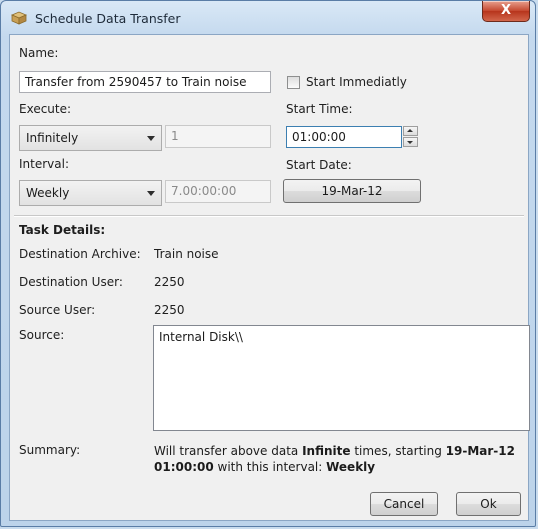  I want to click on start-time-input: 01:00:00, so click(344, 137).